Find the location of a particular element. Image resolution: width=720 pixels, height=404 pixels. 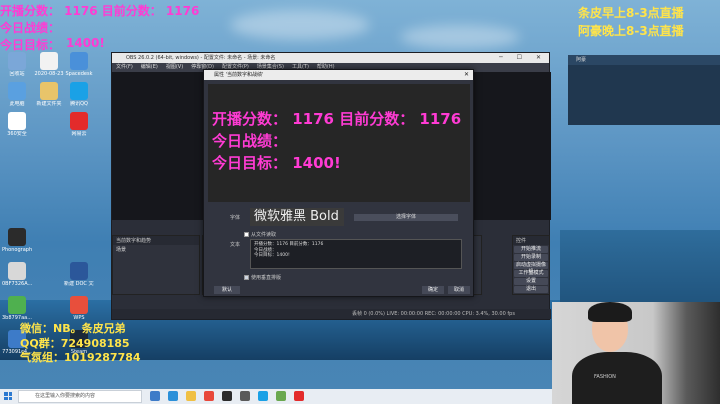

desktop-icon: 此电脑 is located at coordinates (17, 94).